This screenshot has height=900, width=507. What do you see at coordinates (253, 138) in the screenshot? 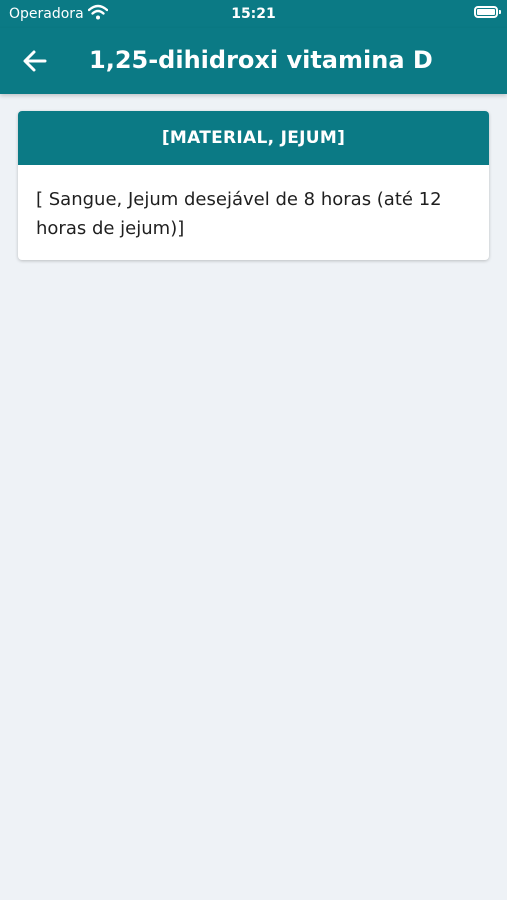
I see `card-header: [MATERIAL, JEJUM]` at bounding box center [253, 138].